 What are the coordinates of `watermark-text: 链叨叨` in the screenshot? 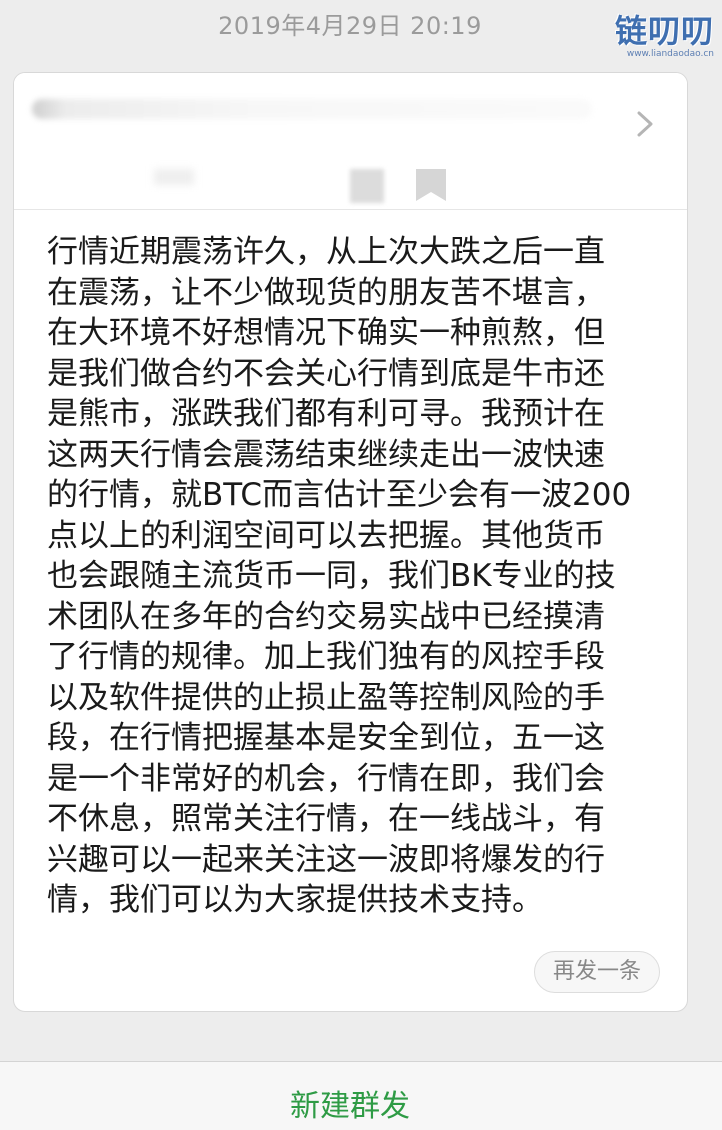 It's located at (664, 31).